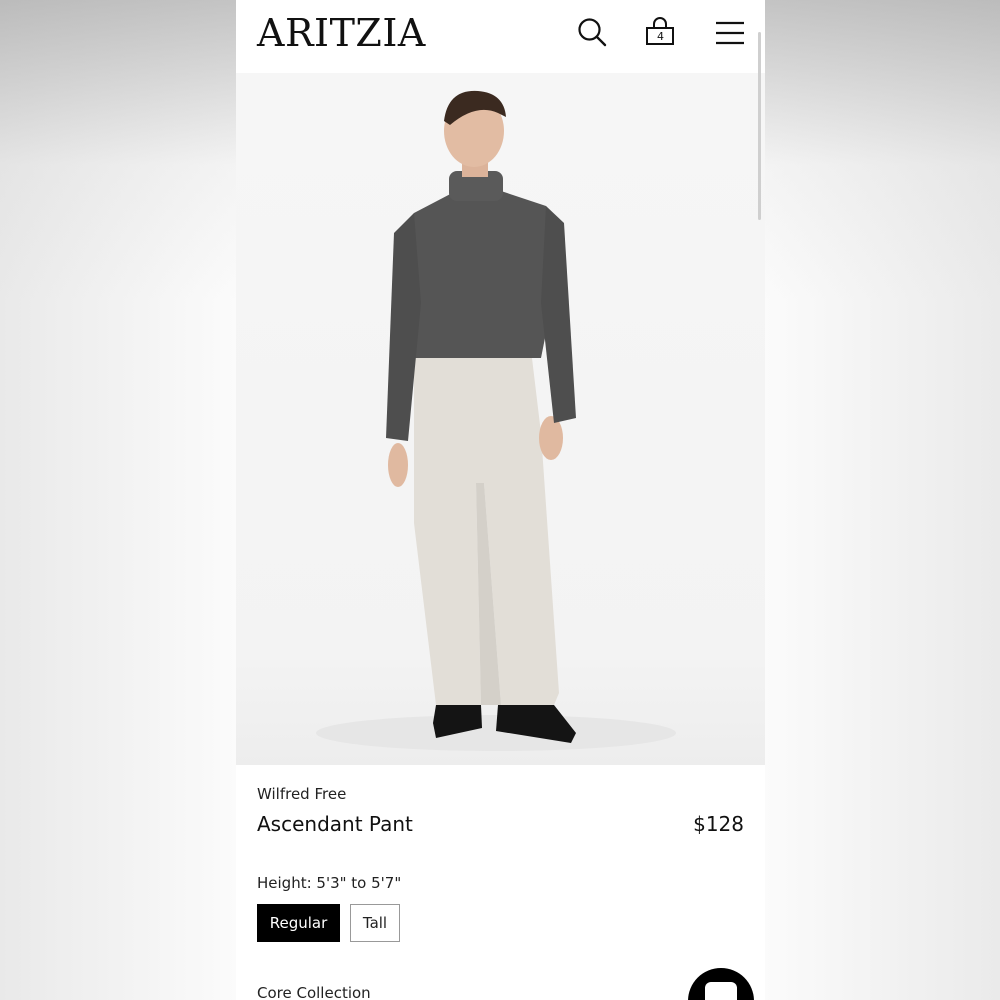  I want to click on product-title: Ascendant Pant, so click(335, 824).